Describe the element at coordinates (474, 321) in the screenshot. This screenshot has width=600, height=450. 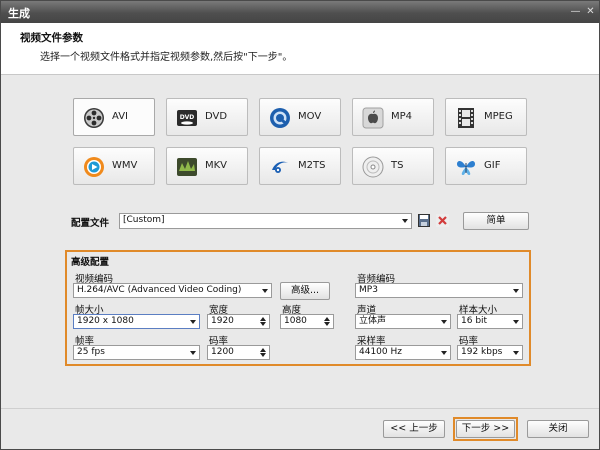
I see `sample-size-value: 16 bit` at that location.